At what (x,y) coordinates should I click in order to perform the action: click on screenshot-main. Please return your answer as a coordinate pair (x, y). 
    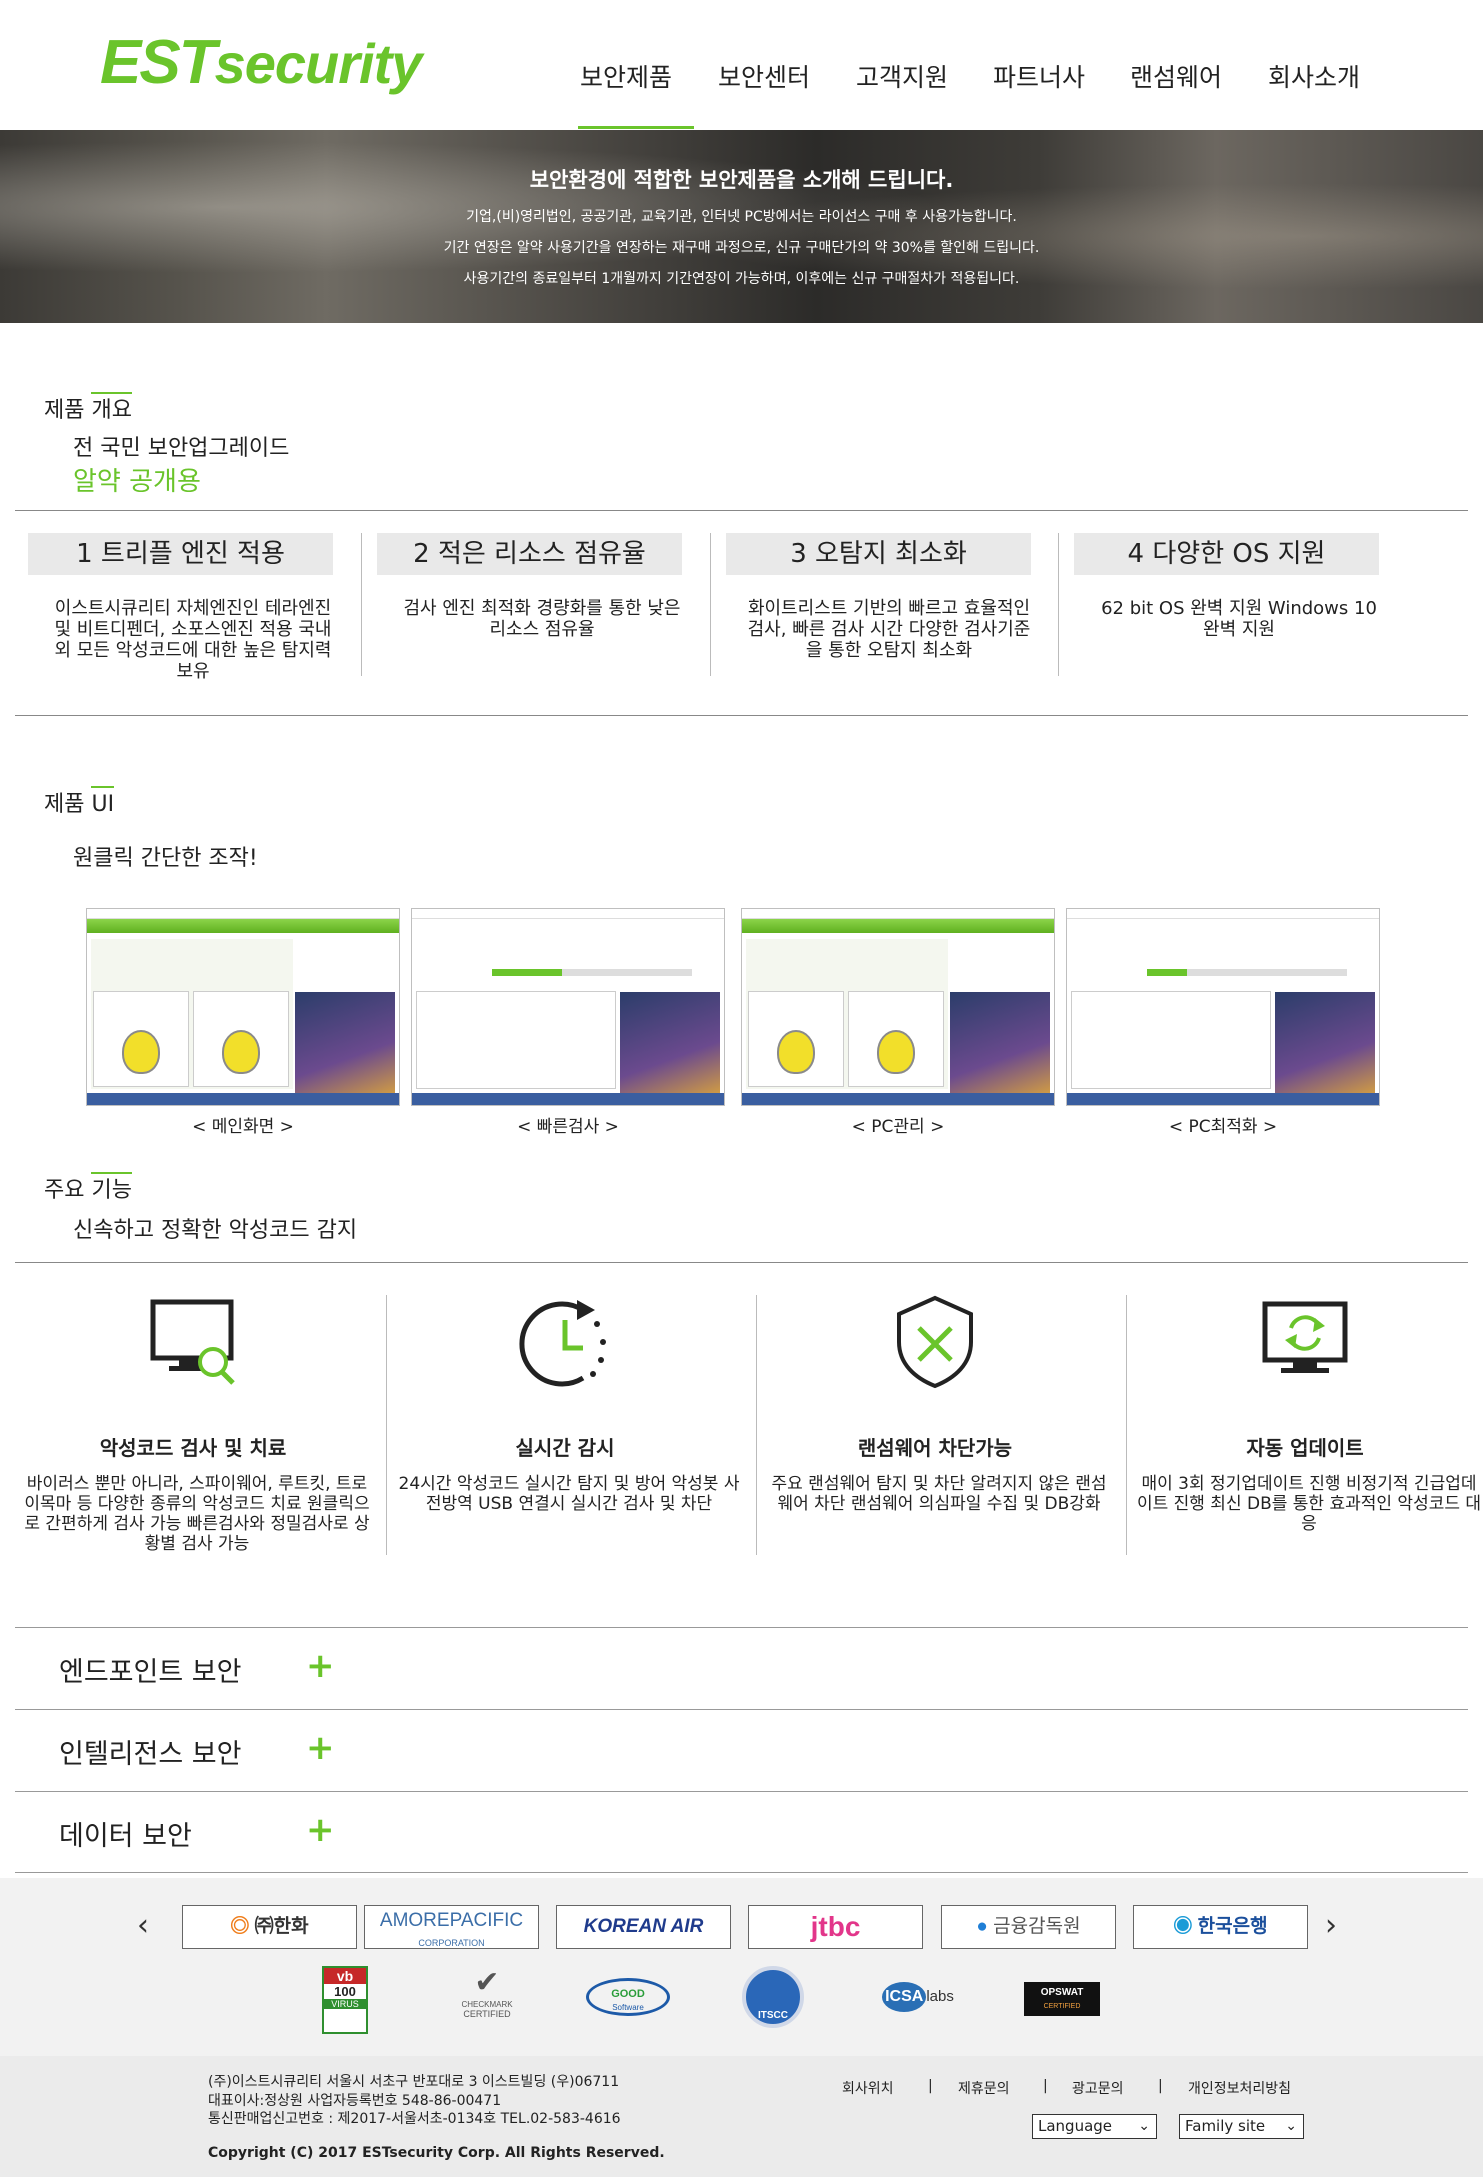
    Looking at the image, I should click on (243, 1007).